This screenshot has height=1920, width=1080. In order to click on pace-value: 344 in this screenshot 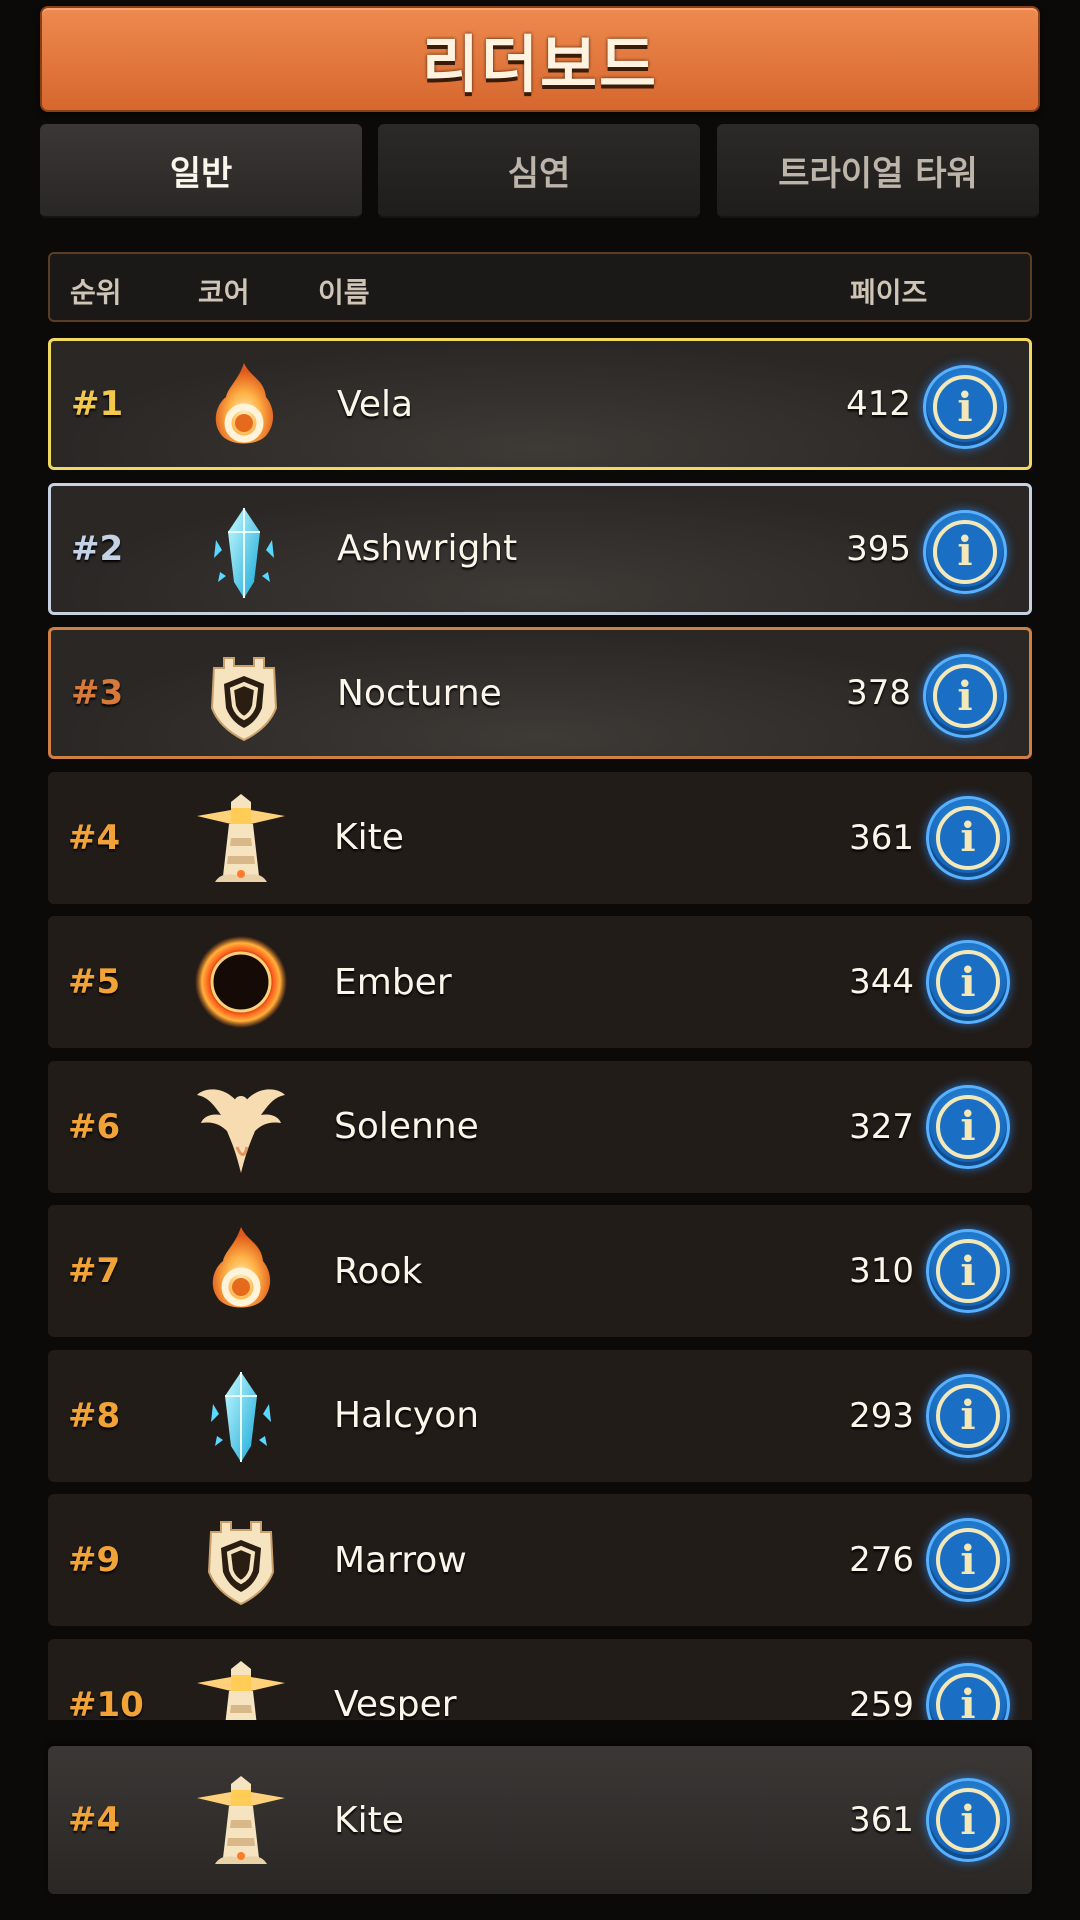, I will do `click(881, 982)`.